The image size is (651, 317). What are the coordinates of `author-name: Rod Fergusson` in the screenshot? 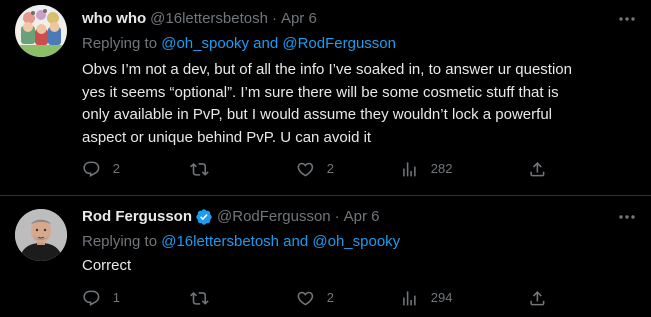 It's located at (137, 217).